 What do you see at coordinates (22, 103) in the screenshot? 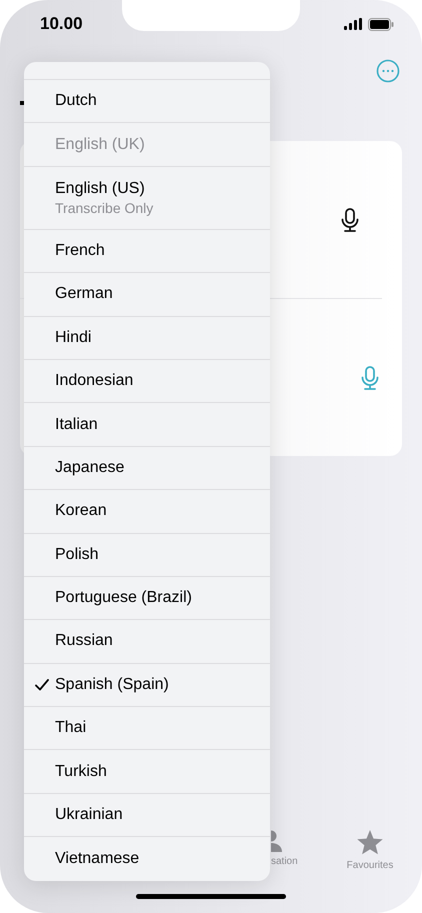
I see `dot-mark` at bounding box center [22, 103].